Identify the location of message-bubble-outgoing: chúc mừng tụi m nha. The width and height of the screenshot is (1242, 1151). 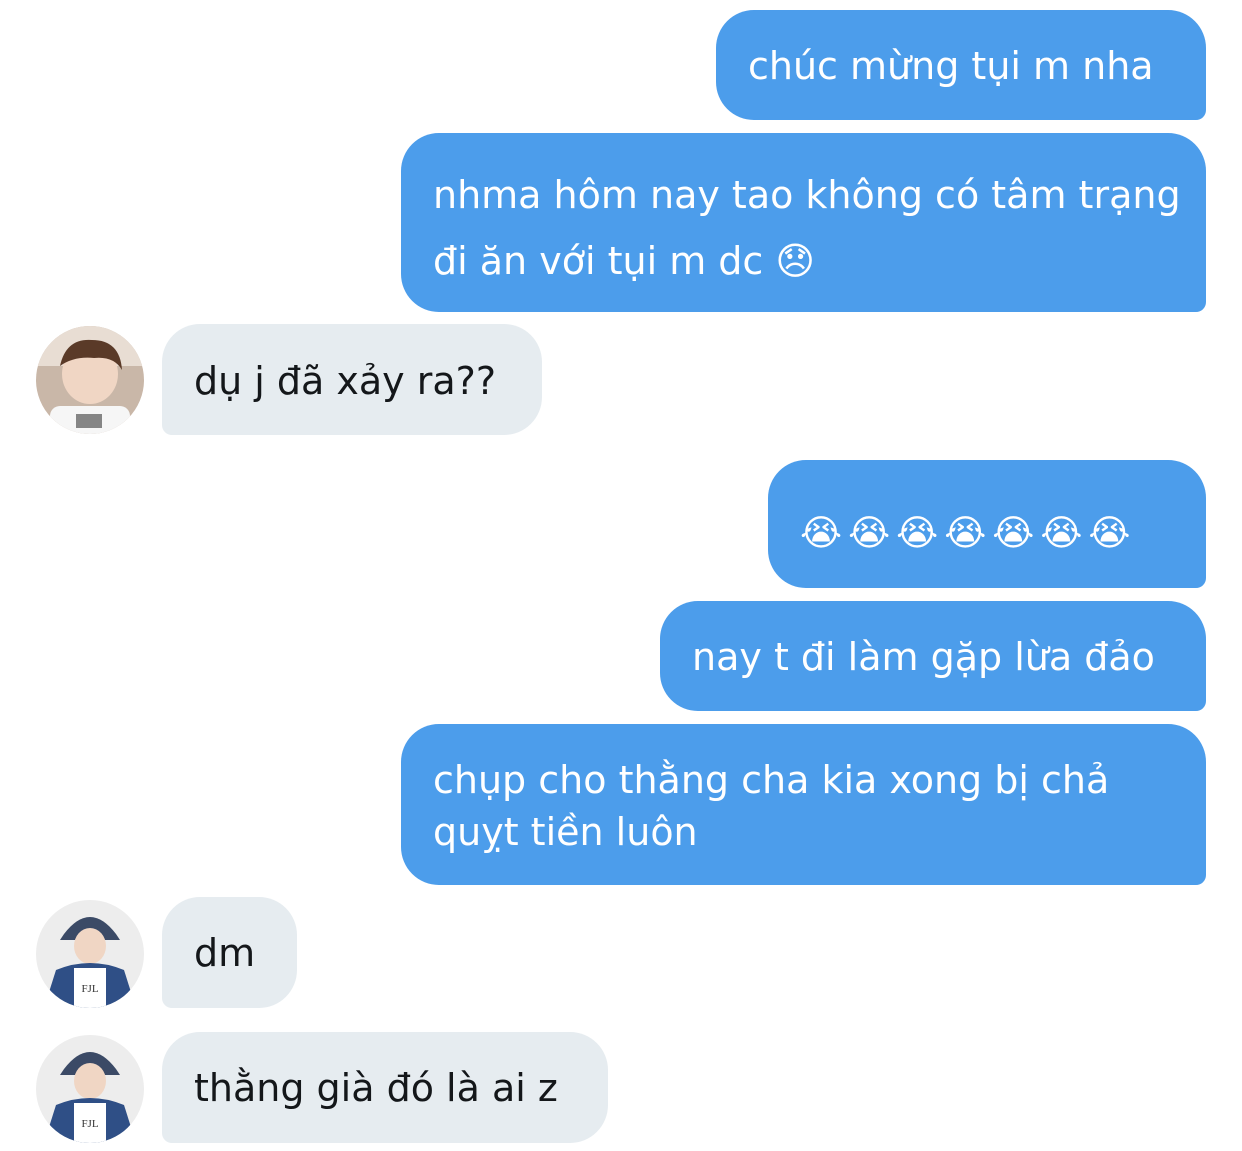
(961, 65).